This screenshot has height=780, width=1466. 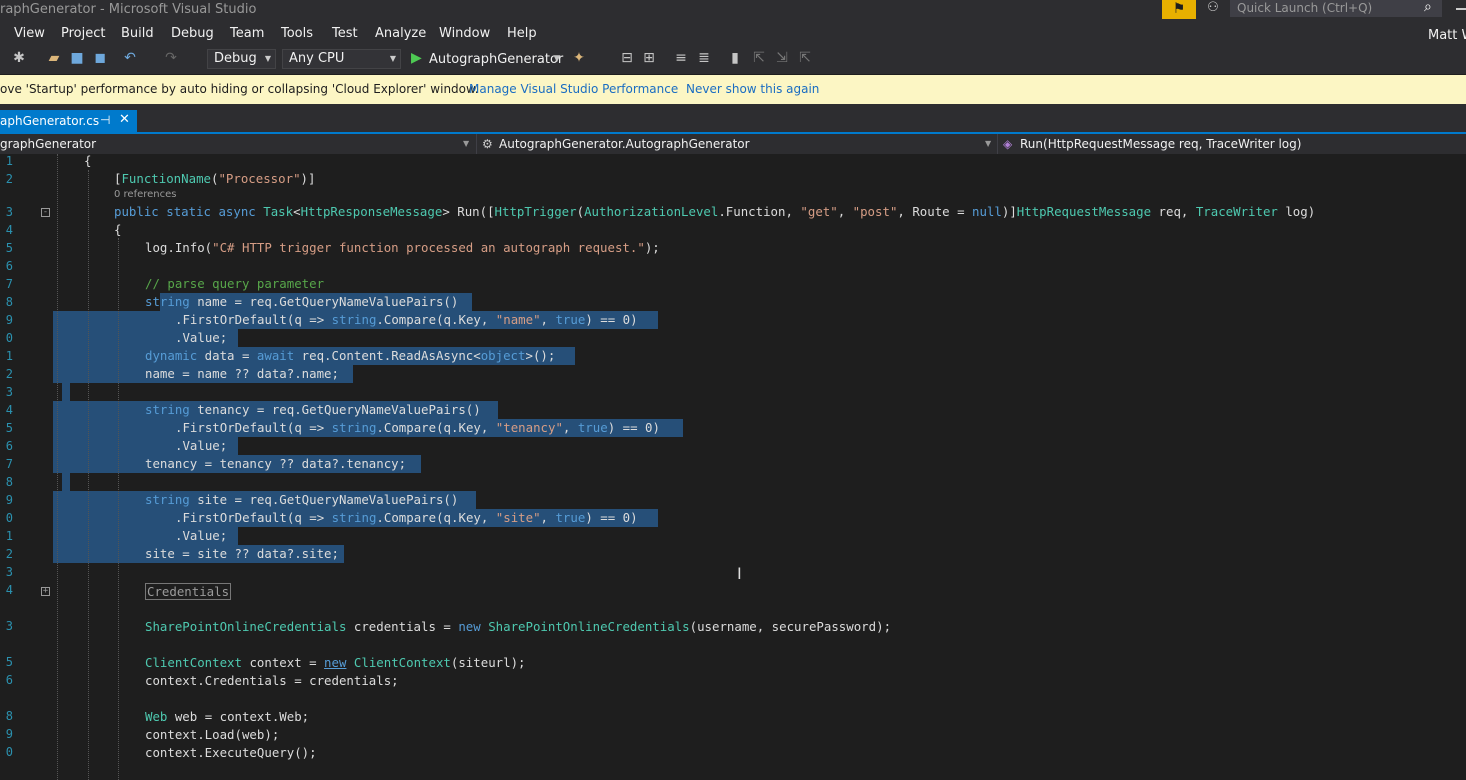 What do you see at coordinates (242, 373) in the screenshot?
I see `code-line: name = name ?? data?.name;` at bounding box center [242, 373].